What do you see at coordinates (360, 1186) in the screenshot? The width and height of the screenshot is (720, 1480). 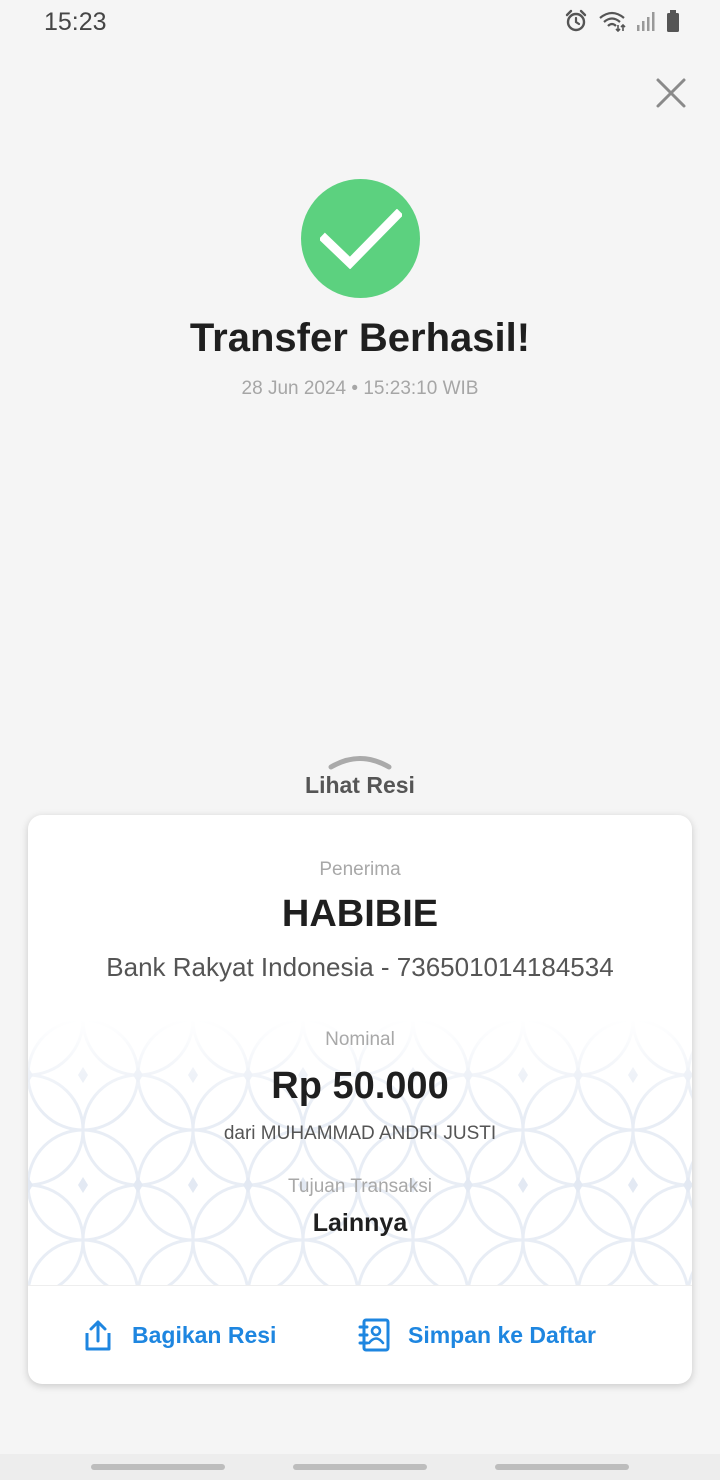 I see `purpose-label: Tujuan Transaksi` at bounding box center [360, 1186].